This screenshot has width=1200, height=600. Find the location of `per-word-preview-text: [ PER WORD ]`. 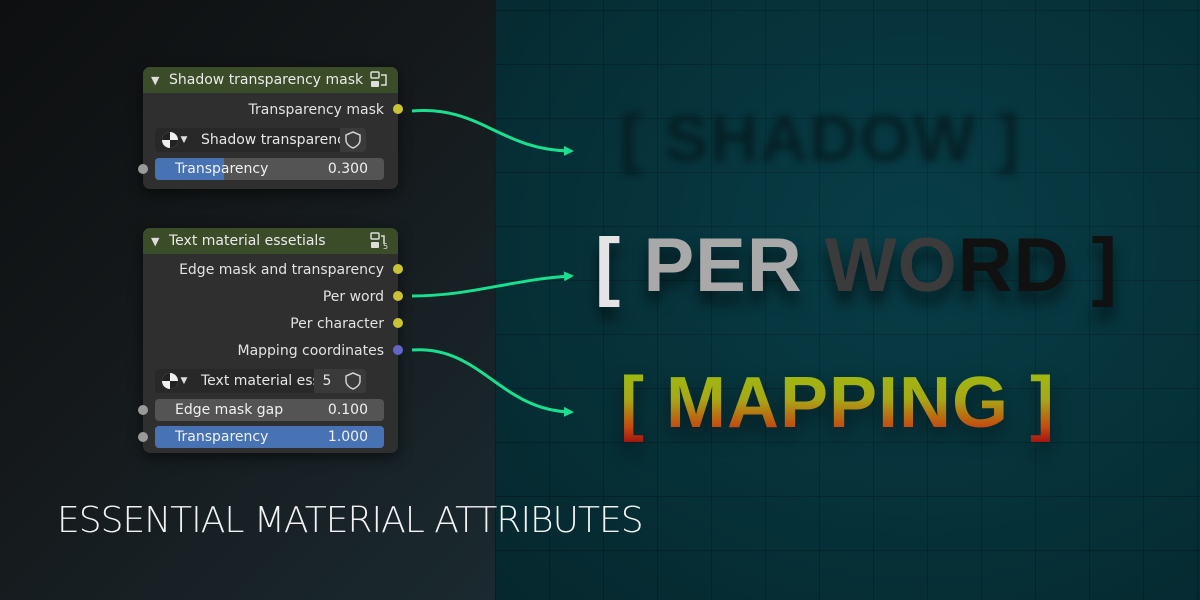

per-word-preview-text: [ PER WORD ] is located at coordinates (856, 265).